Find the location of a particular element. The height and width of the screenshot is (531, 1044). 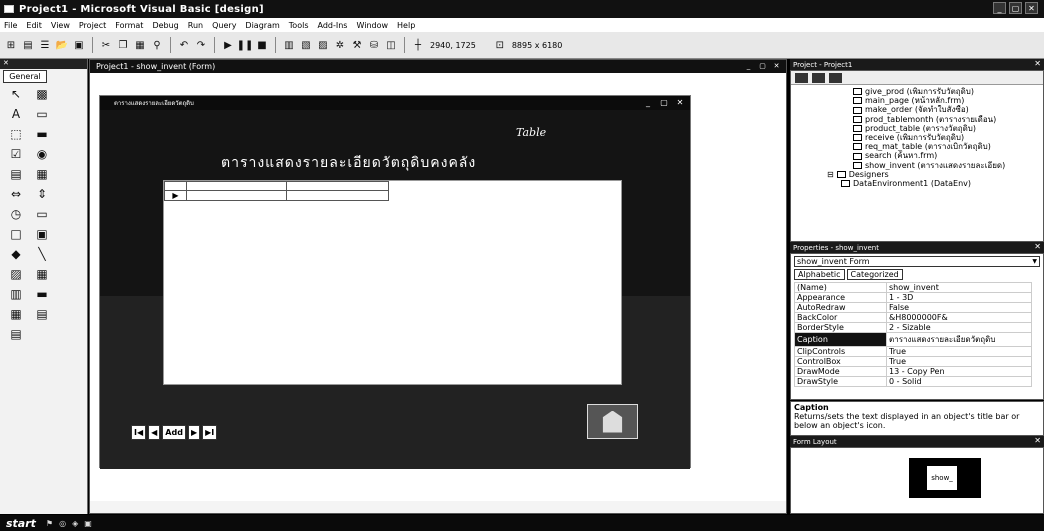

form-layout-close-icon: ✕ is located at coordinates (1037, 440).